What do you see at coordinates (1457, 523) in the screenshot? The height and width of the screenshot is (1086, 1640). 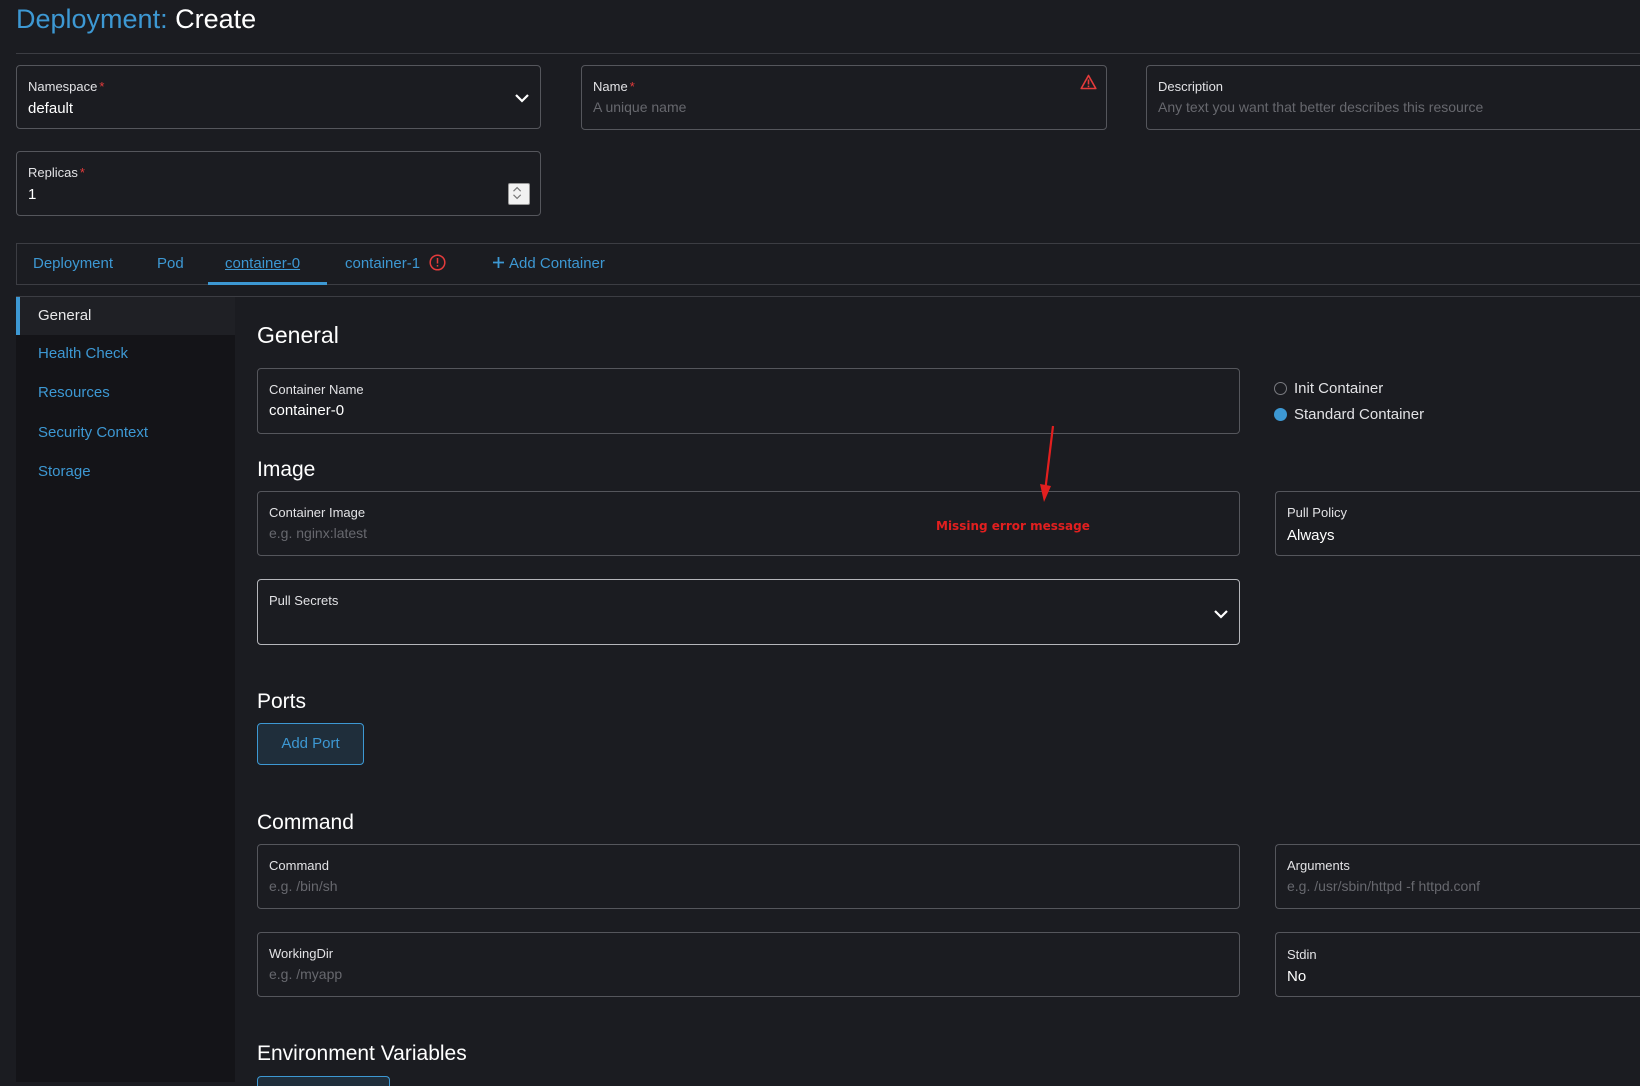 I see `pull-policy-select: Pull Policy Always` at bounding box center [1457, 523].